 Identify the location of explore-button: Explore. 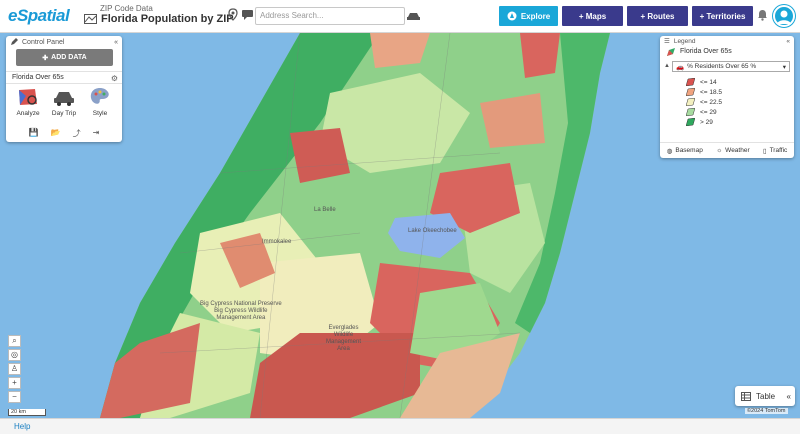
(528, 16).